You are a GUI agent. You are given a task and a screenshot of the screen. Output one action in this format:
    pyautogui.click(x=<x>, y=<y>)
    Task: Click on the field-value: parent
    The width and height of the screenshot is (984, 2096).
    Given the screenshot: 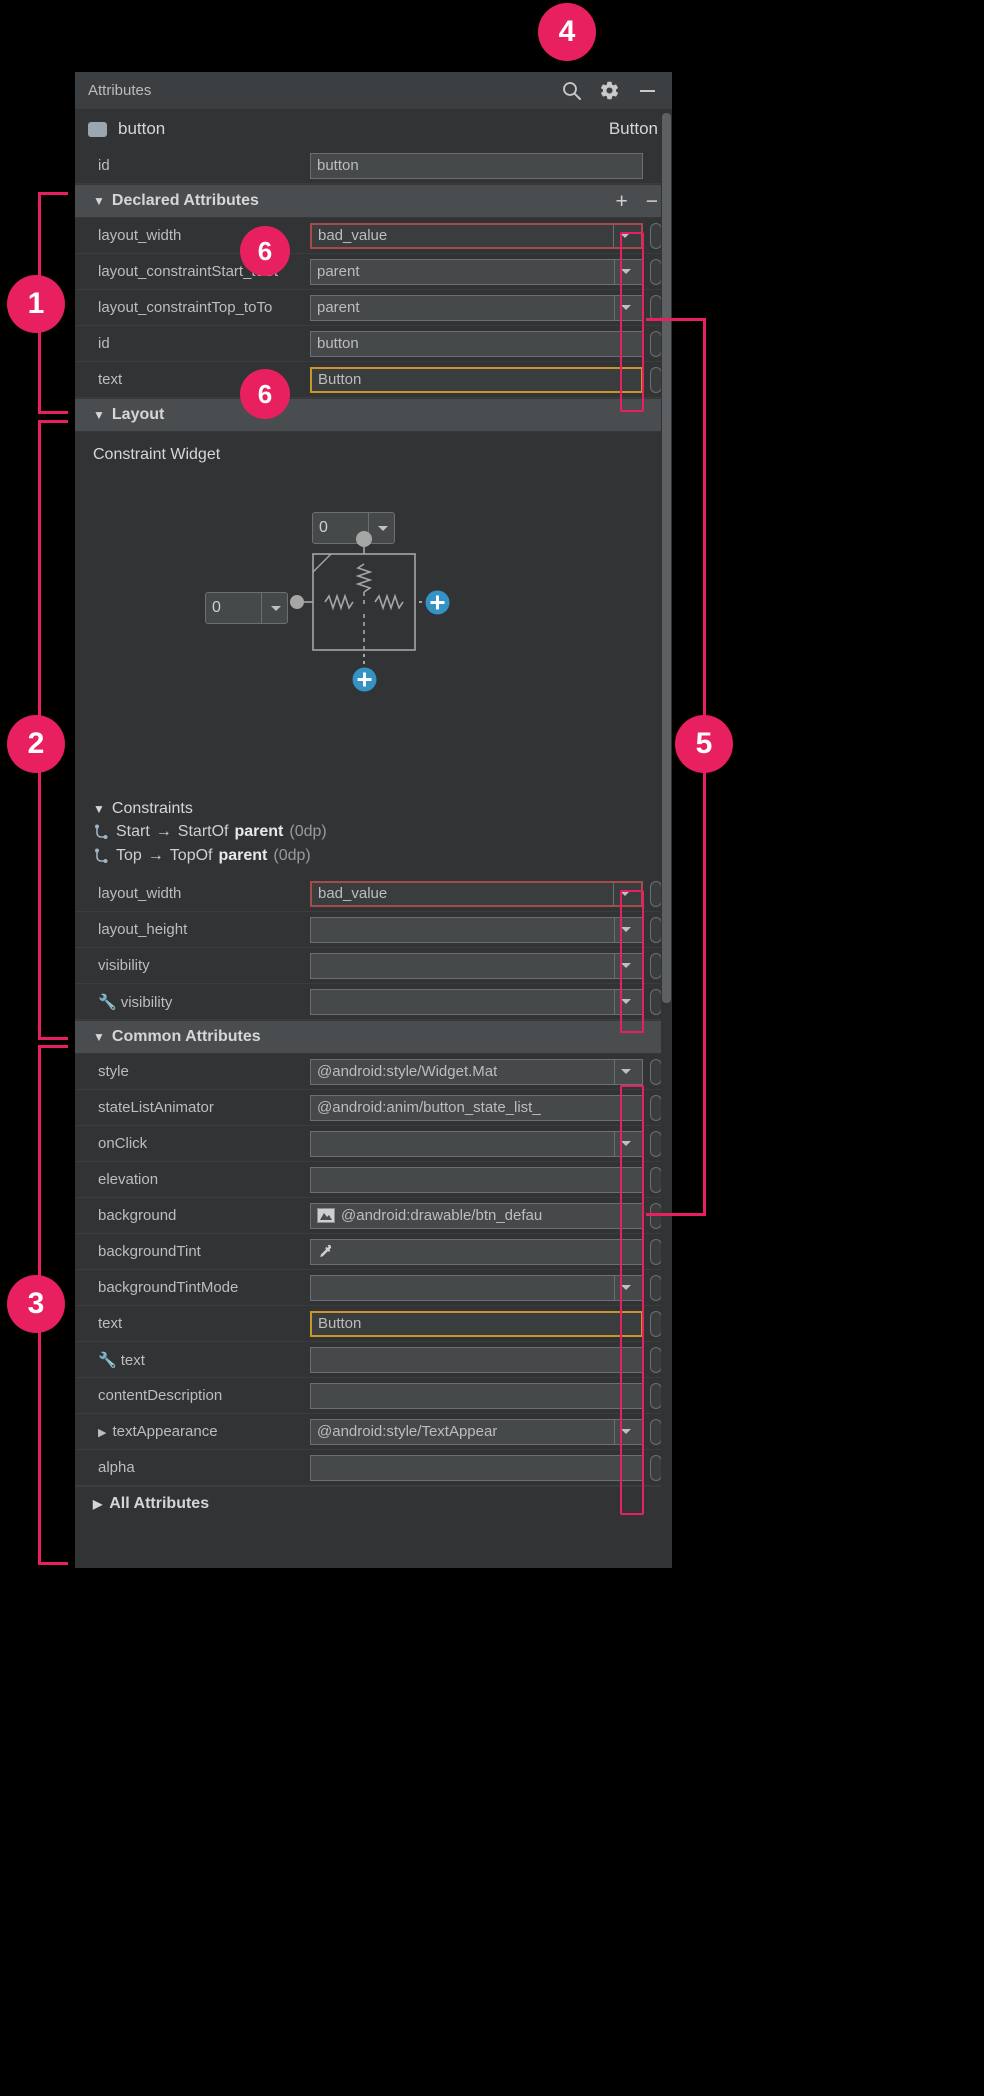 What is the action you would take?
    pyautogui.click(x=338, y=307)
    